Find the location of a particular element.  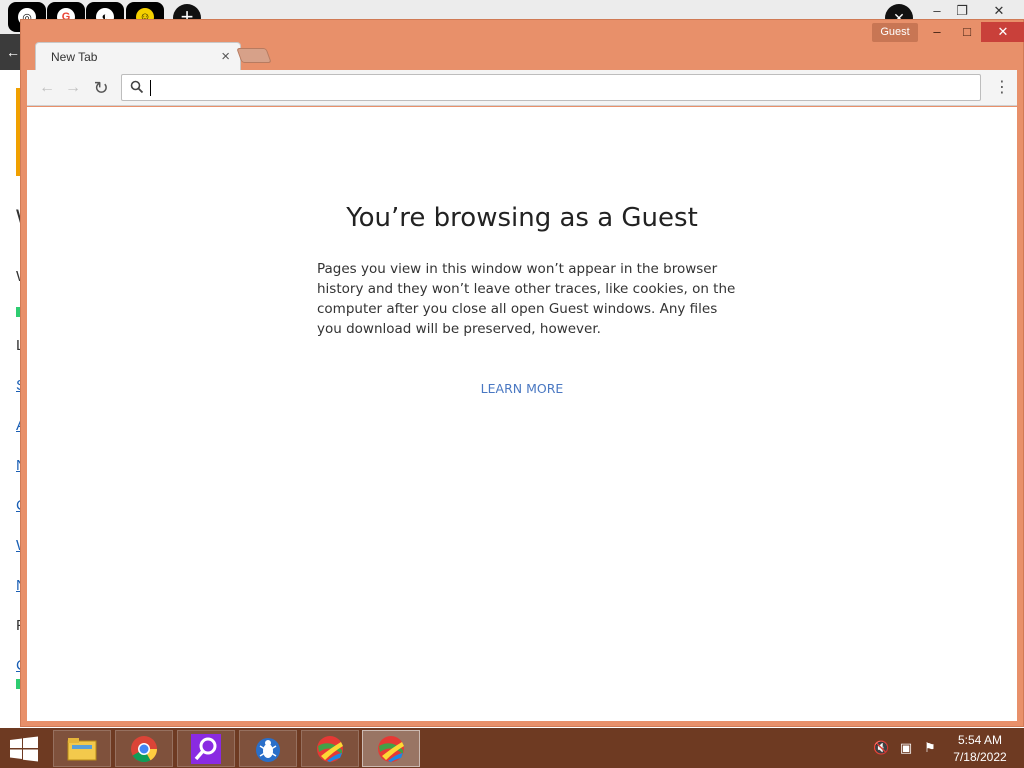

magnifier-icon is located at coordinates (206, 748).